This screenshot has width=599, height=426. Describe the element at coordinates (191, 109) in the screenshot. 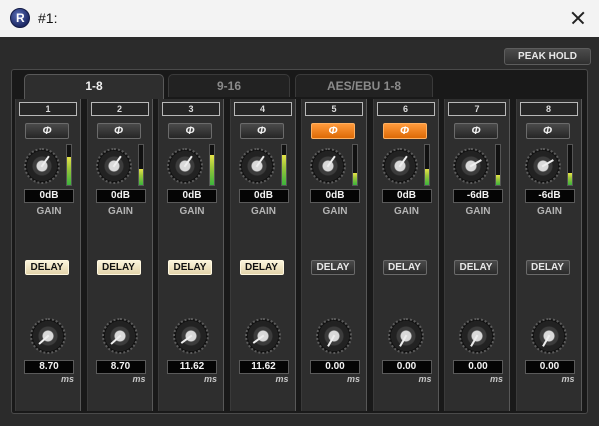

I see `channel-number: 3` at that location.